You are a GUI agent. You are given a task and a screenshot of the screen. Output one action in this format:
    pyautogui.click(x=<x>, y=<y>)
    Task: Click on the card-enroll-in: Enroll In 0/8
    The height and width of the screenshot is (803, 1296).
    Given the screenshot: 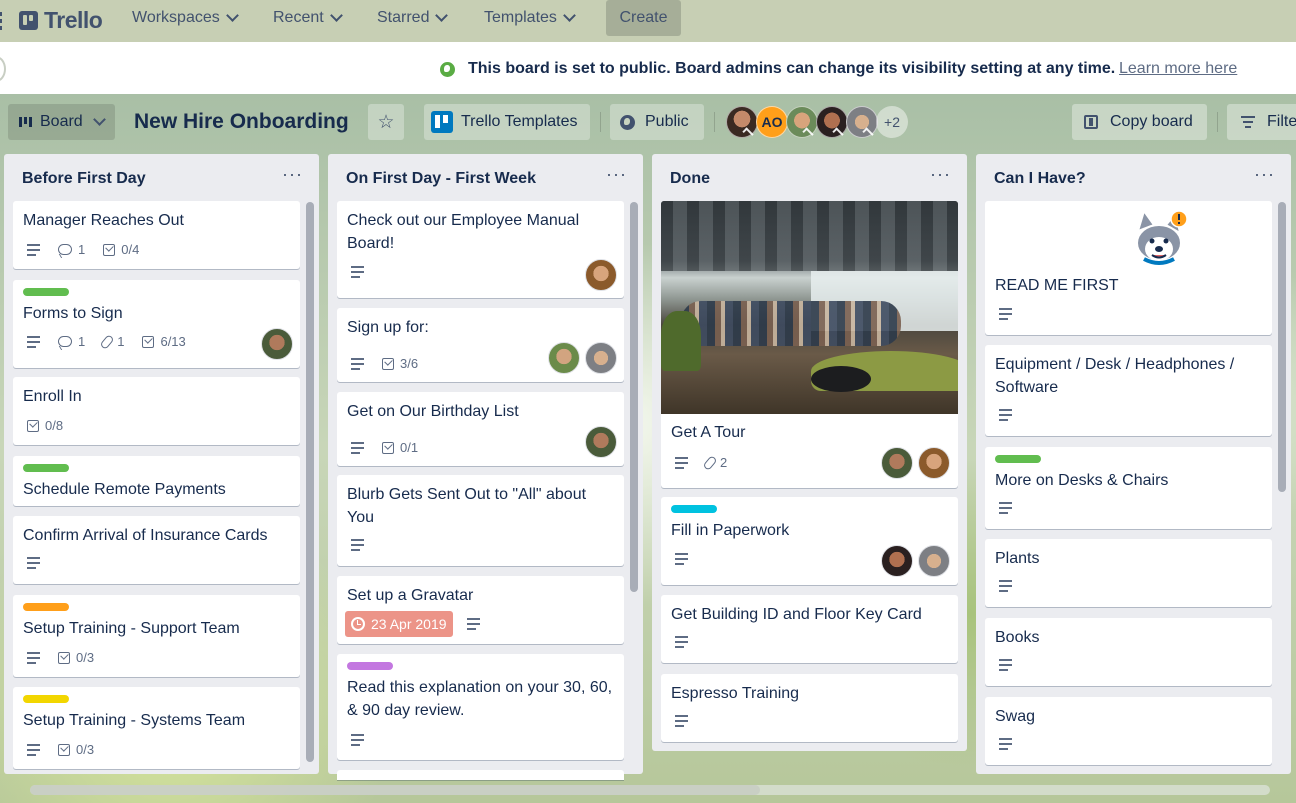 What is the action you would take?
    pyautogui.click(x=156, y=411)
    